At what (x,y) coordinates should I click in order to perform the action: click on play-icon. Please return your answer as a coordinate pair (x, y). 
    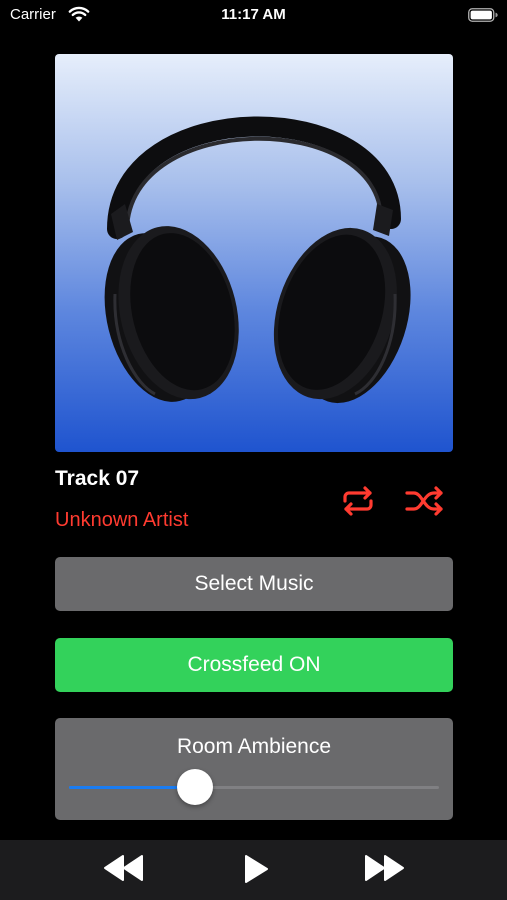
    Looking at the image, I should click on (255, 869).